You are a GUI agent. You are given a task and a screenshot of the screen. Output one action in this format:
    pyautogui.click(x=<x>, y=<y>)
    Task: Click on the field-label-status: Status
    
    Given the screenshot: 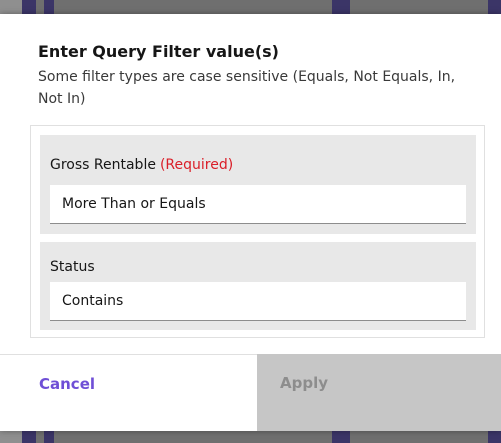 What is the action you would take?
    pyautogui.click(x=72, y=267)
    